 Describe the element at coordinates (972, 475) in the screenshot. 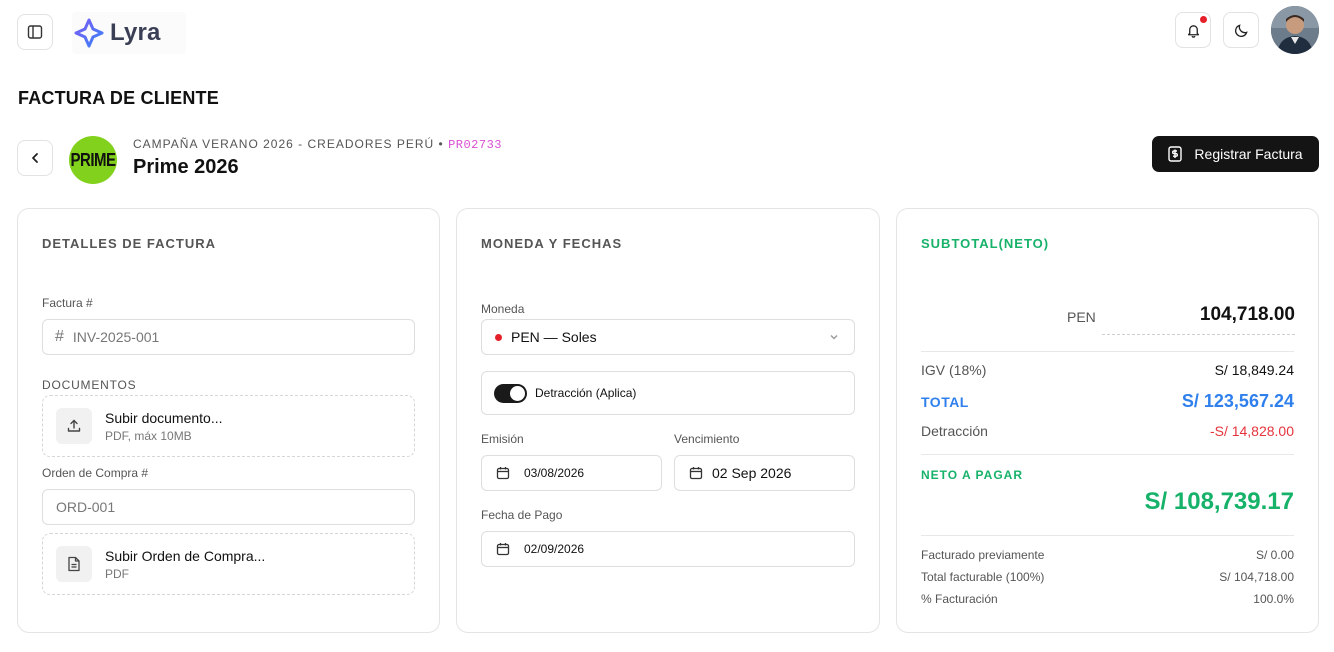

I see `net-label: NETO A PAGAR` at that location.